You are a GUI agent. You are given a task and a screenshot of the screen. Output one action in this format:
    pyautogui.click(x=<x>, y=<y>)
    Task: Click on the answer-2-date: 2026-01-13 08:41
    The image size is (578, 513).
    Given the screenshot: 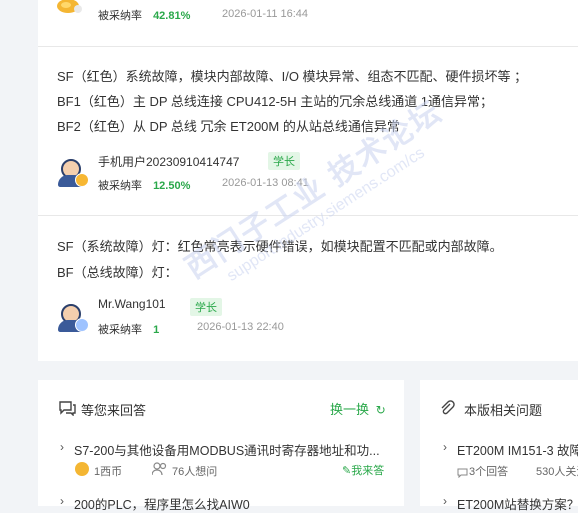 What is the action you would take?
    pyautogui.click(x=265, y=183)
    